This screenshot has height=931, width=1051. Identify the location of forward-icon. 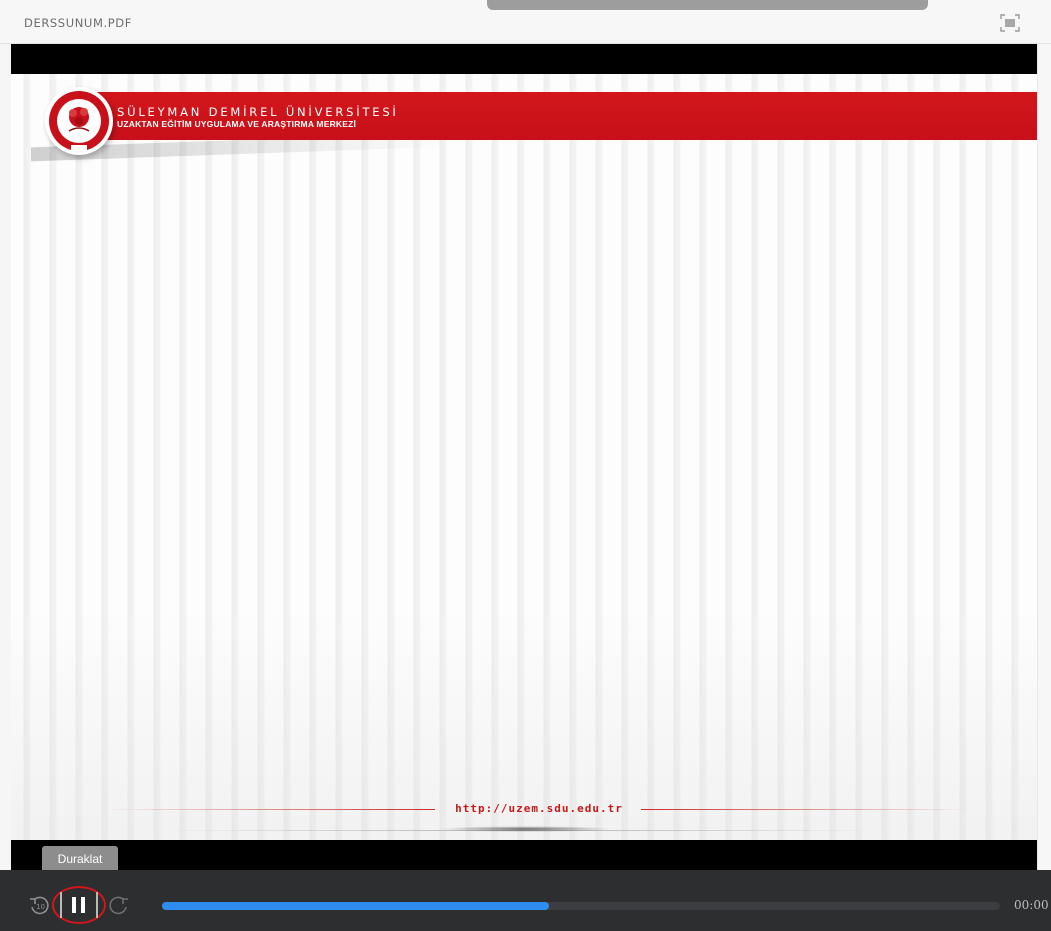
(118, 905).